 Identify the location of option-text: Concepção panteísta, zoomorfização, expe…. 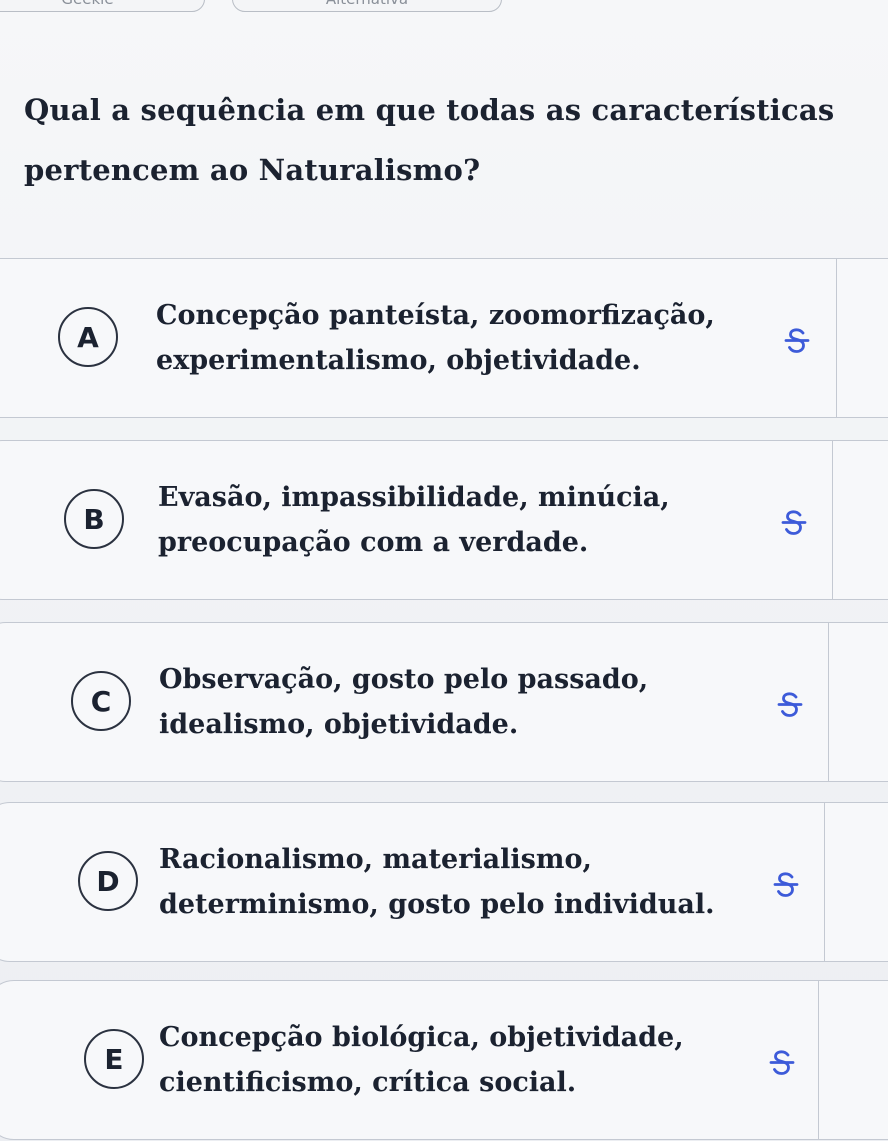
(481, 338).